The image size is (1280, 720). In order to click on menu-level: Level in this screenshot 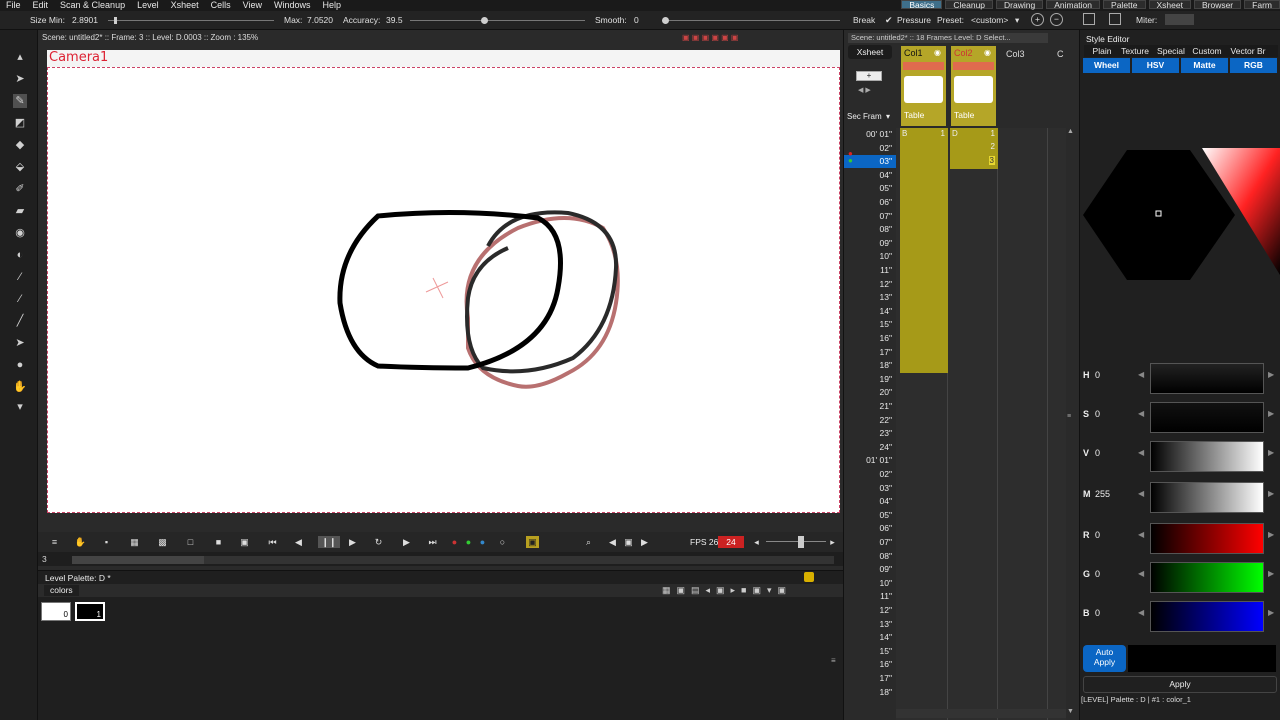, I will do `click(148, 5)`.